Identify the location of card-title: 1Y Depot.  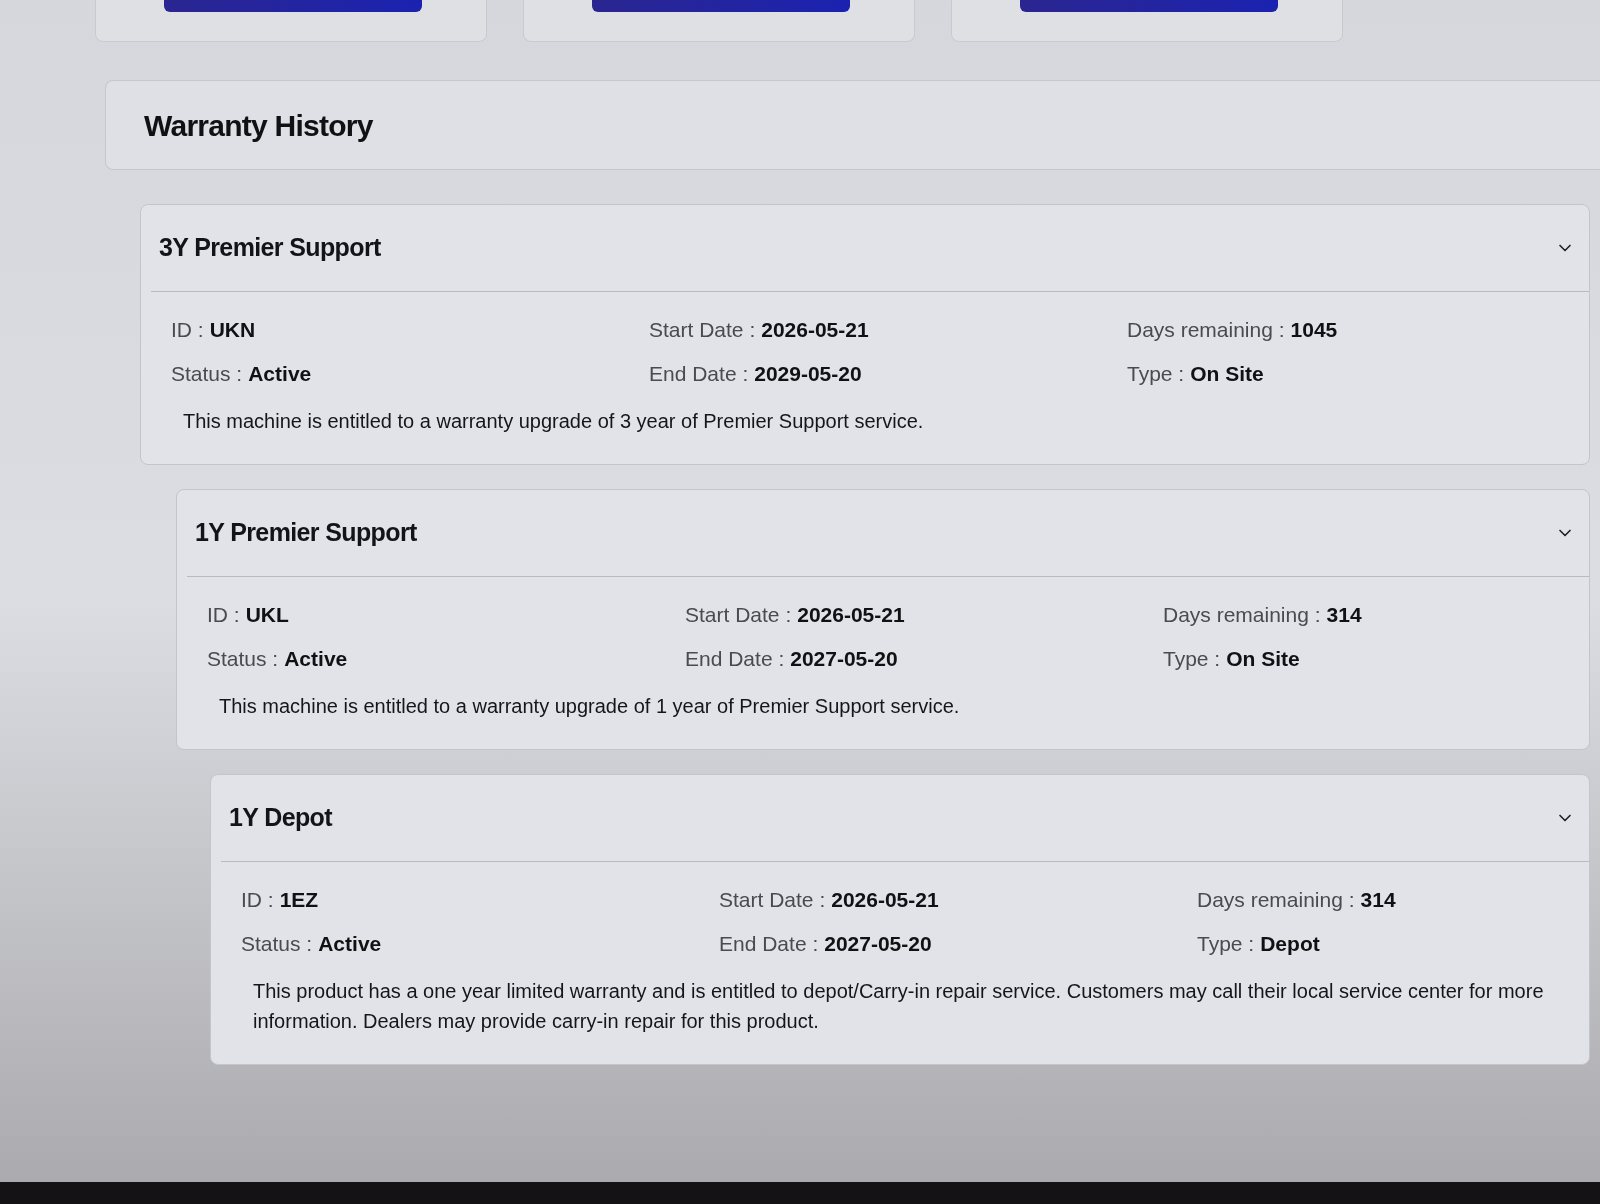
(280, 818).